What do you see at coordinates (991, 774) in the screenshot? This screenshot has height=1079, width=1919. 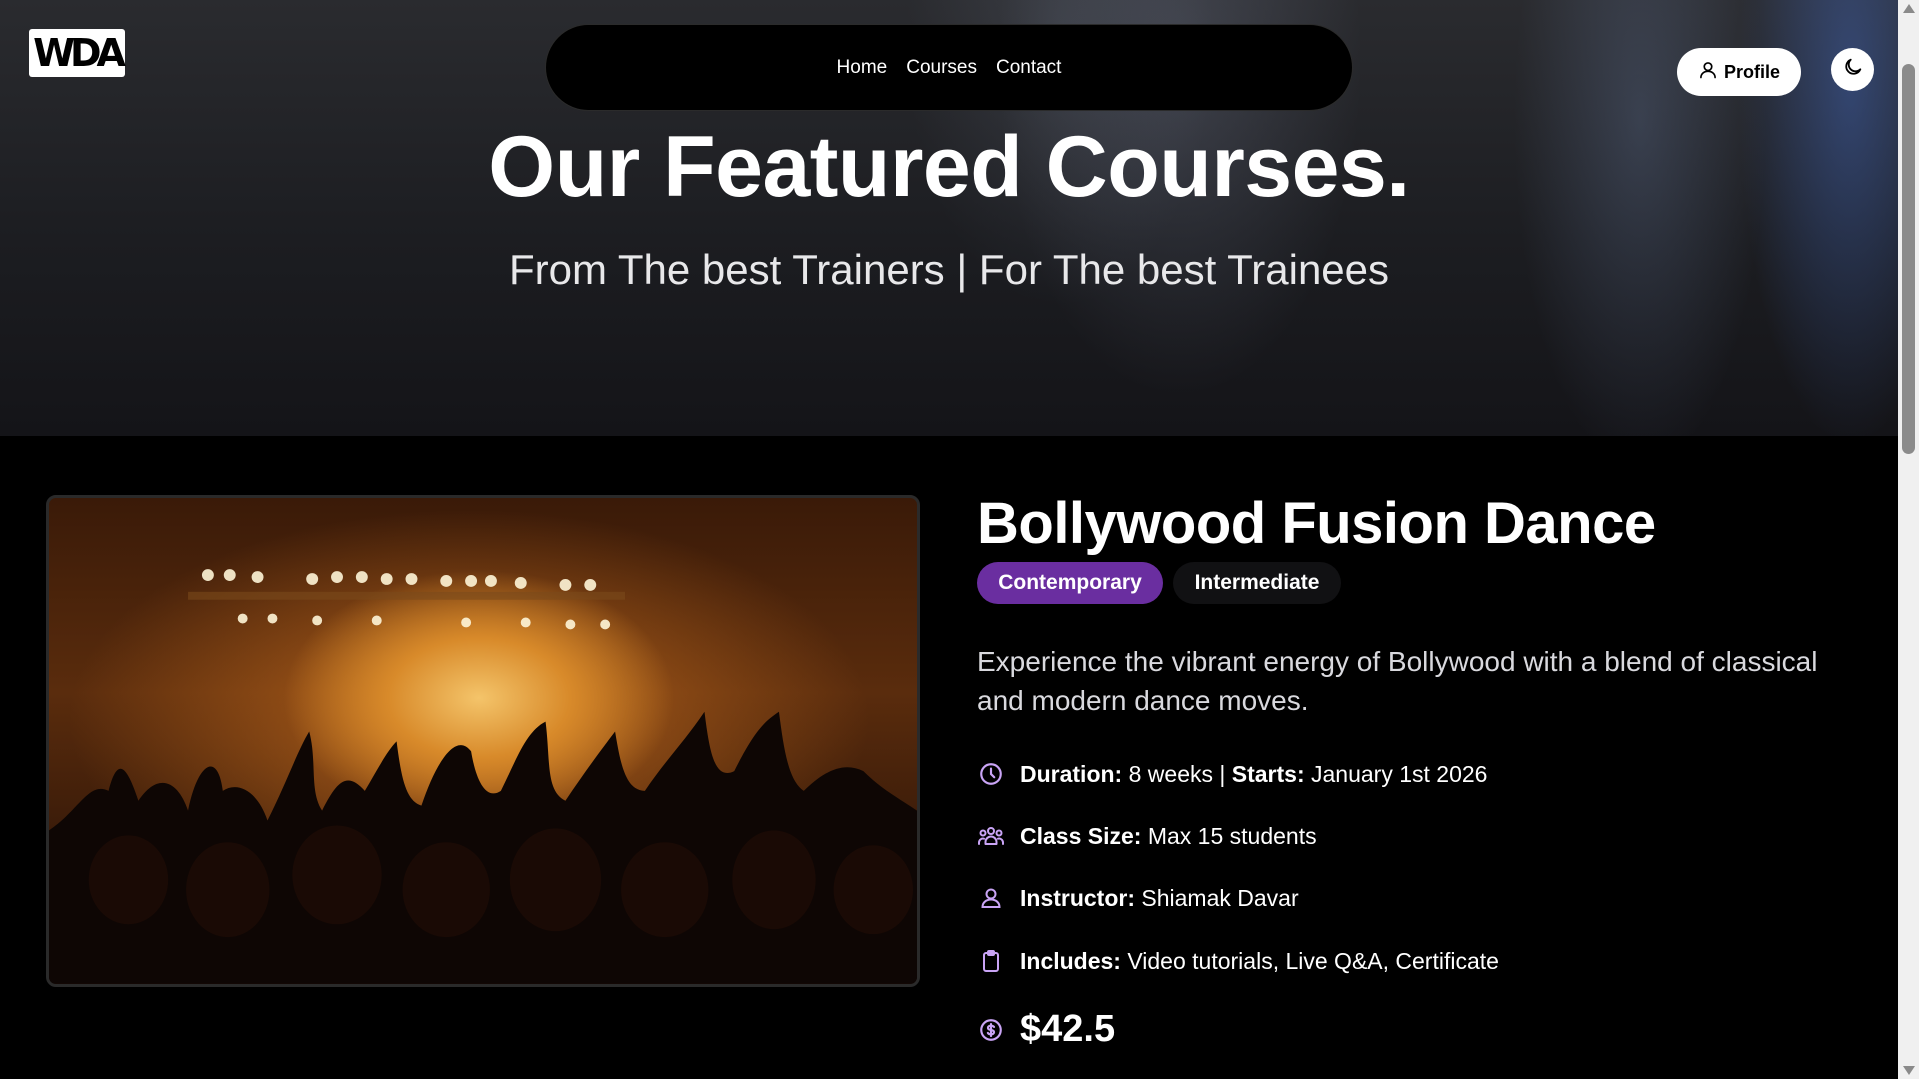 I see `clock-icon` at bounding box center [991, 774].